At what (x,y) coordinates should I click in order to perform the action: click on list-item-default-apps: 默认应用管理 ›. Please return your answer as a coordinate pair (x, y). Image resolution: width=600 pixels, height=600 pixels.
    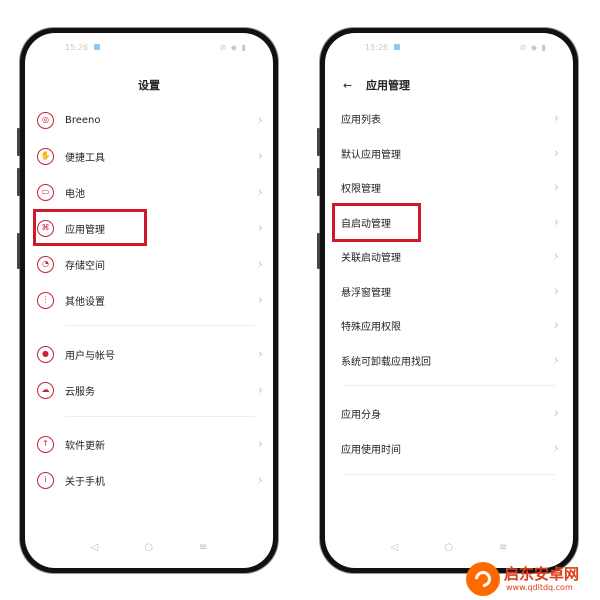
    Looking at the image, I should click on (450, 153).